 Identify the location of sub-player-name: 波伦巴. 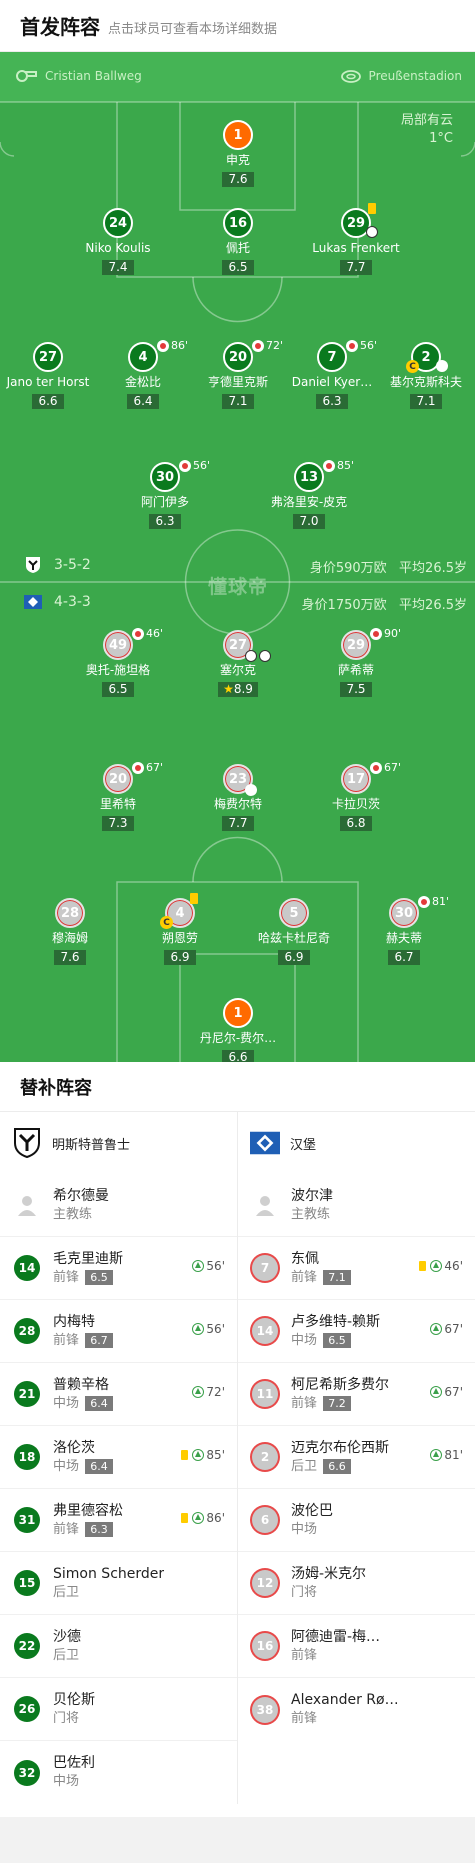
(312, 1510).